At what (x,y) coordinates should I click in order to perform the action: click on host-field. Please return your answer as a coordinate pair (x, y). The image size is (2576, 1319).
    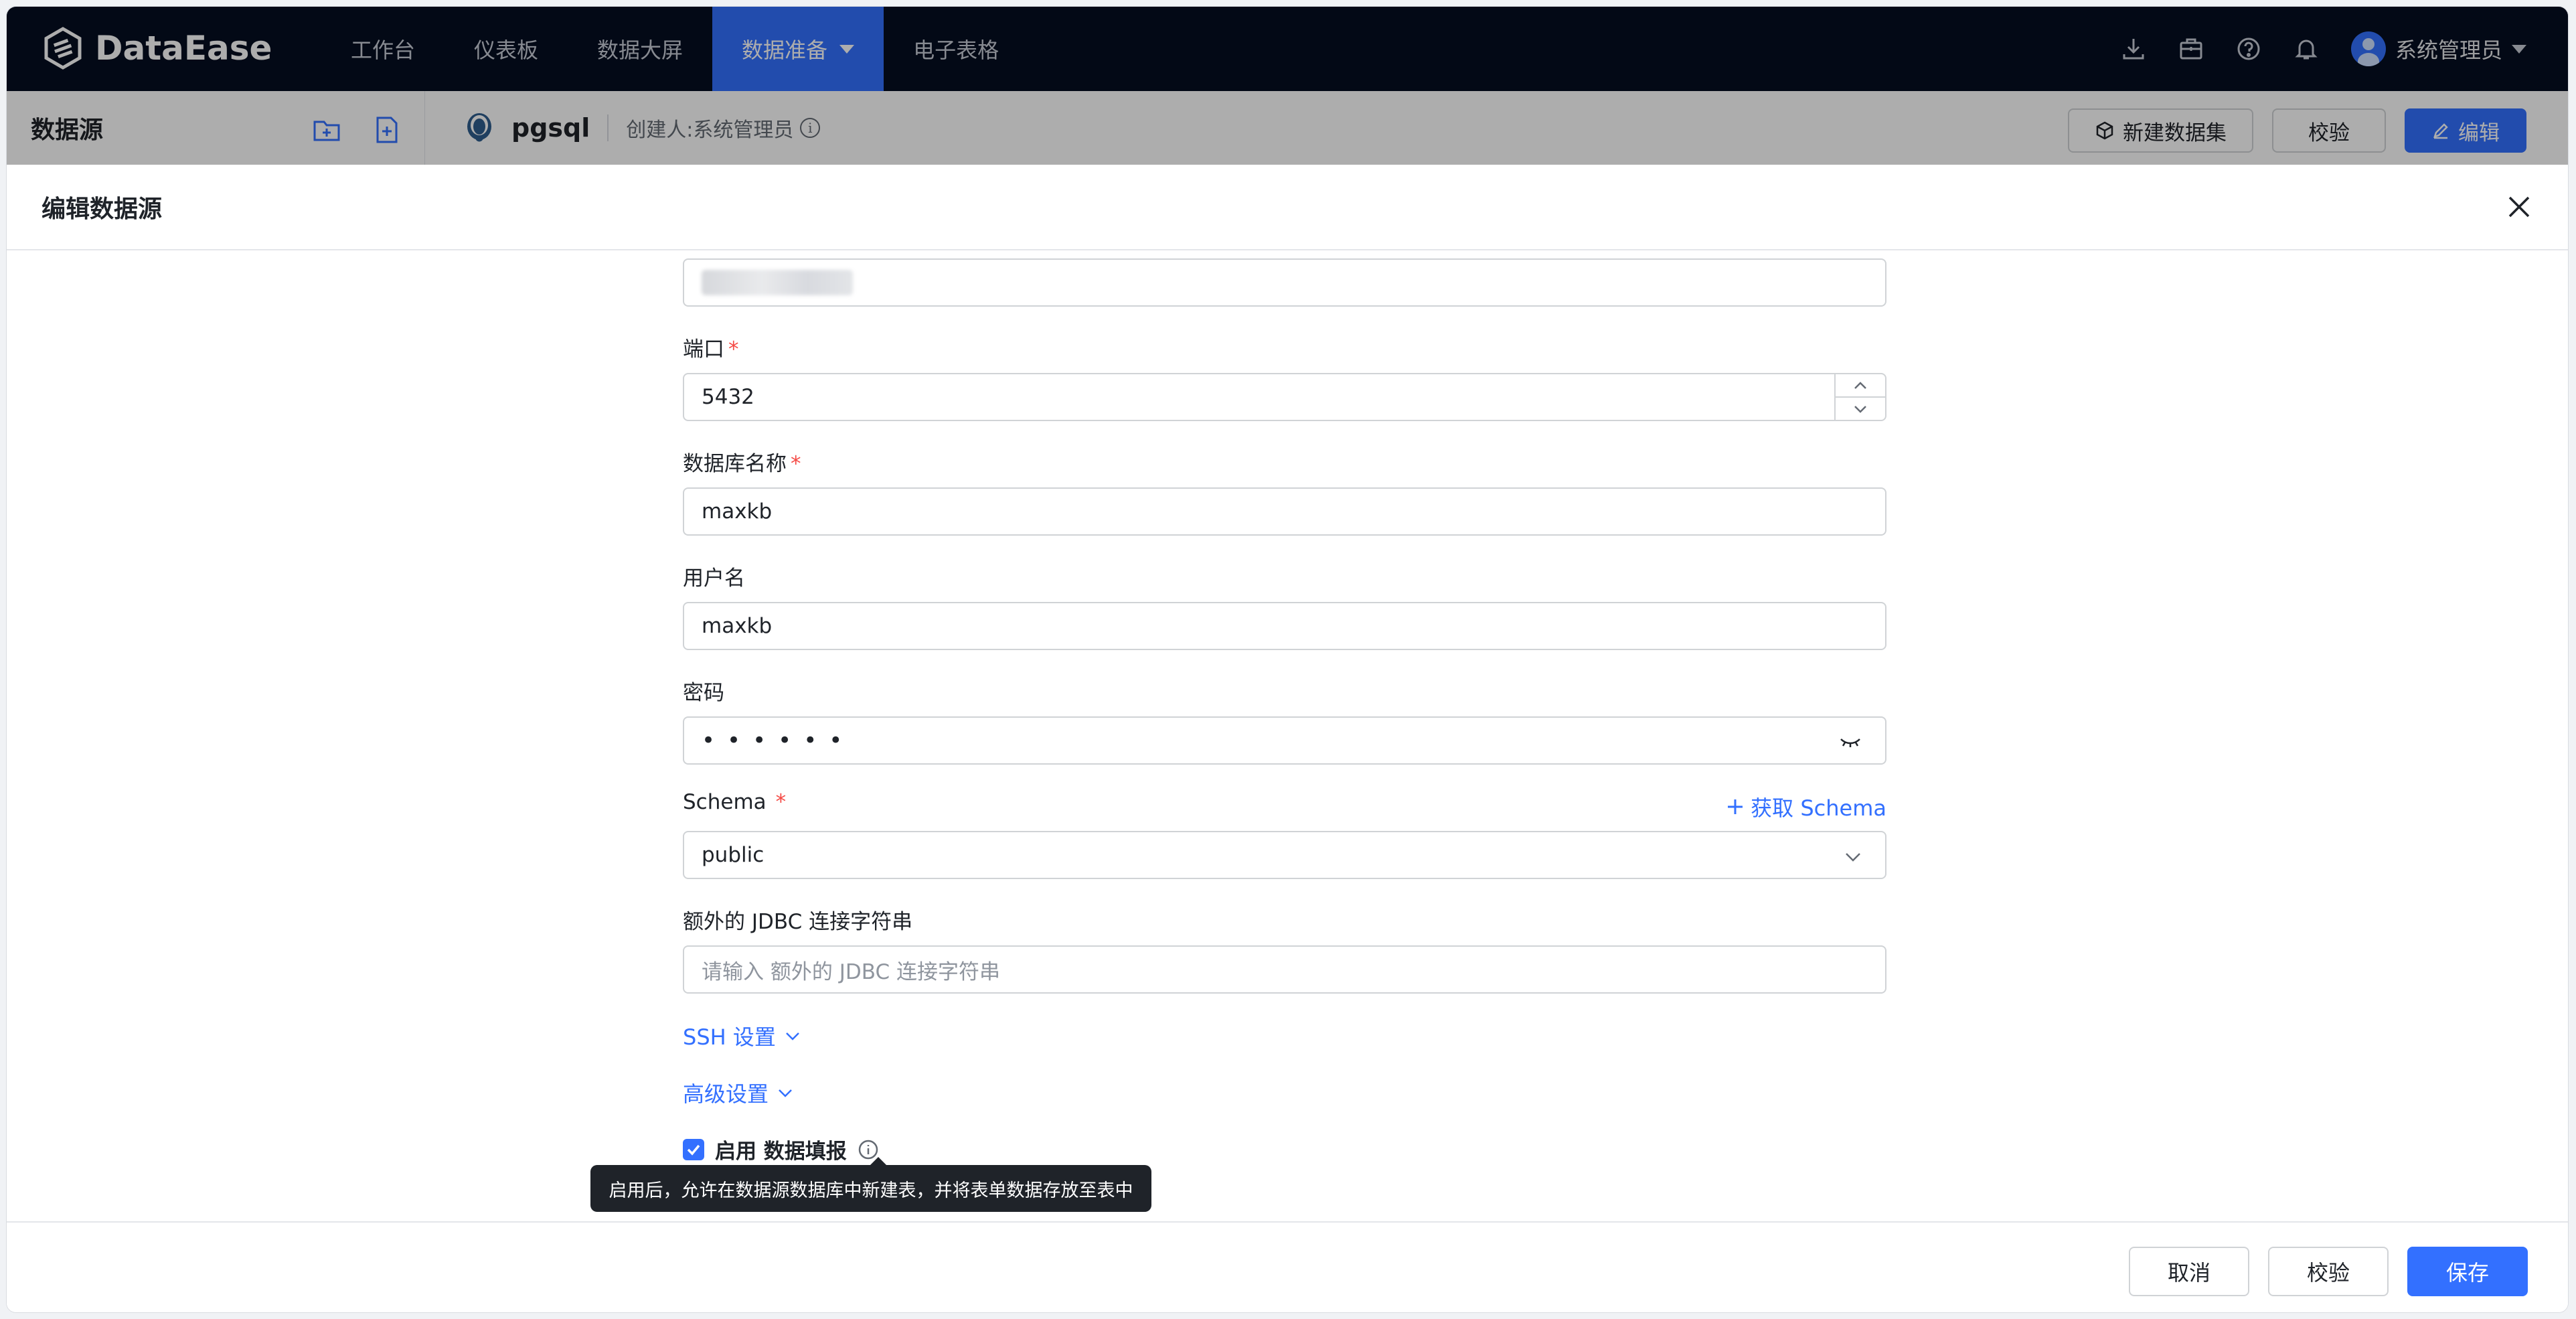
    Looking at the image, I should click on (1285, 282).